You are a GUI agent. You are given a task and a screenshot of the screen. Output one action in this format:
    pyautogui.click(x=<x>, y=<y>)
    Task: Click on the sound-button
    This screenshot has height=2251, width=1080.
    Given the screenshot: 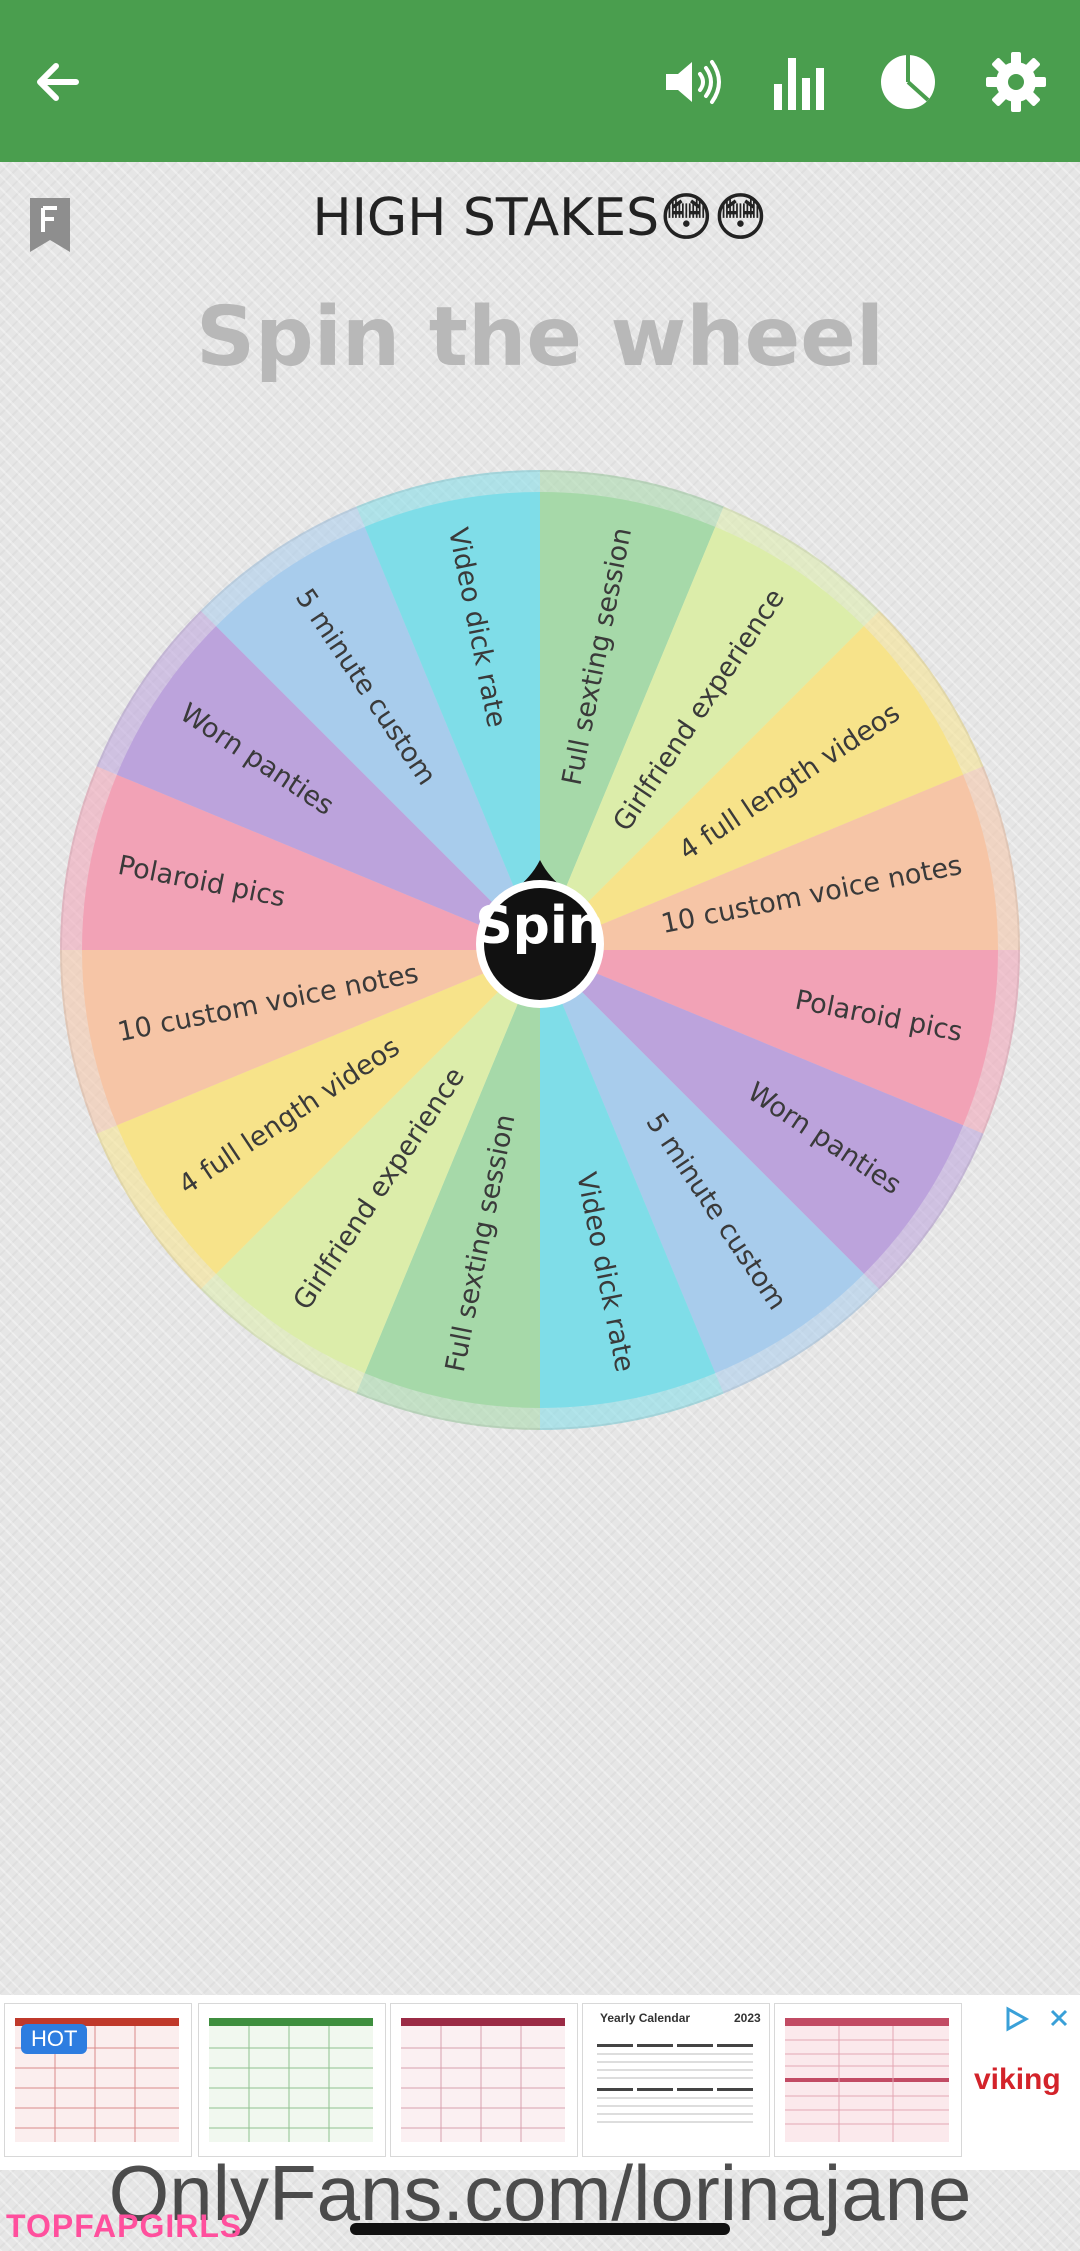 What is the action you would take?
    pyautogui.click(x=692, y=82)
    